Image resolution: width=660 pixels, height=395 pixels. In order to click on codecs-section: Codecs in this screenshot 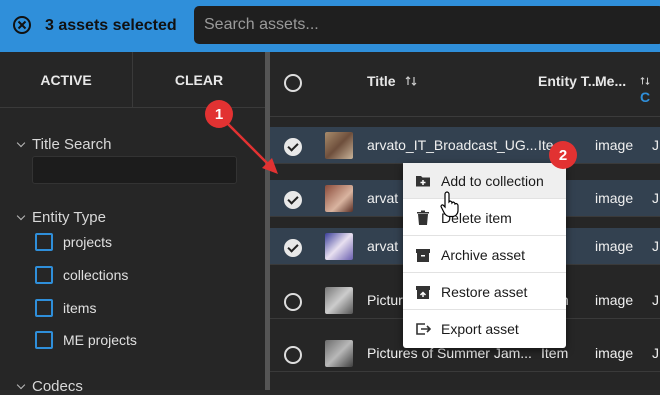, I will do `click(49, 386)`.